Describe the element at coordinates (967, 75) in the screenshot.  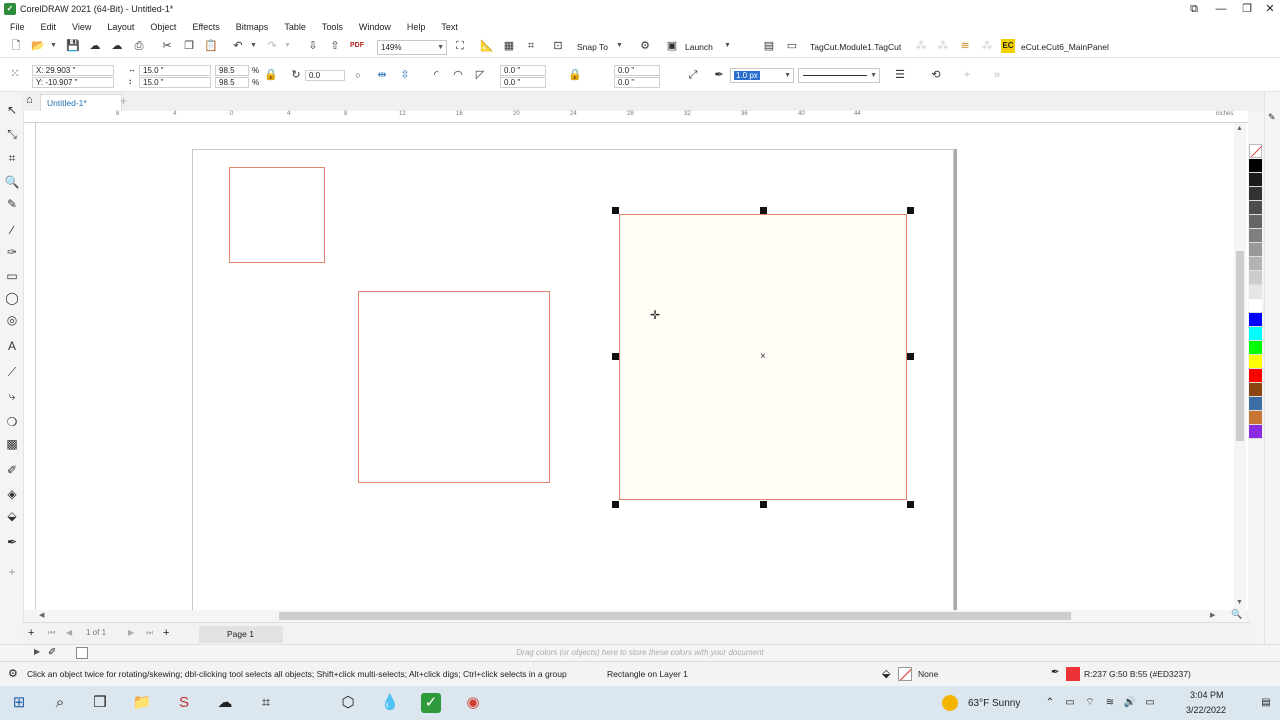
I see `add-icon: +` at that location.